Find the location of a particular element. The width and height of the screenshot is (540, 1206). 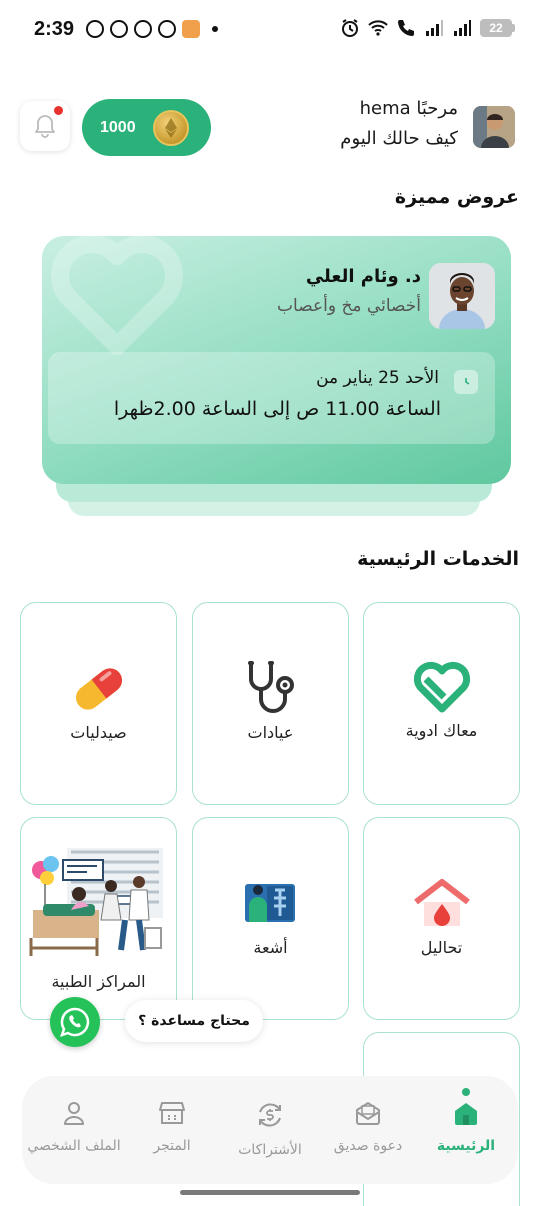

signal-icon is located at coordinates (434, 28).